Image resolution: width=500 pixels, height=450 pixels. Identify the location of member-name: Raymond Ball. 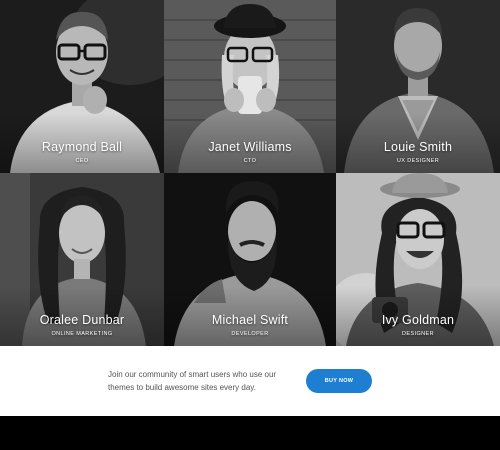
(82, 147).